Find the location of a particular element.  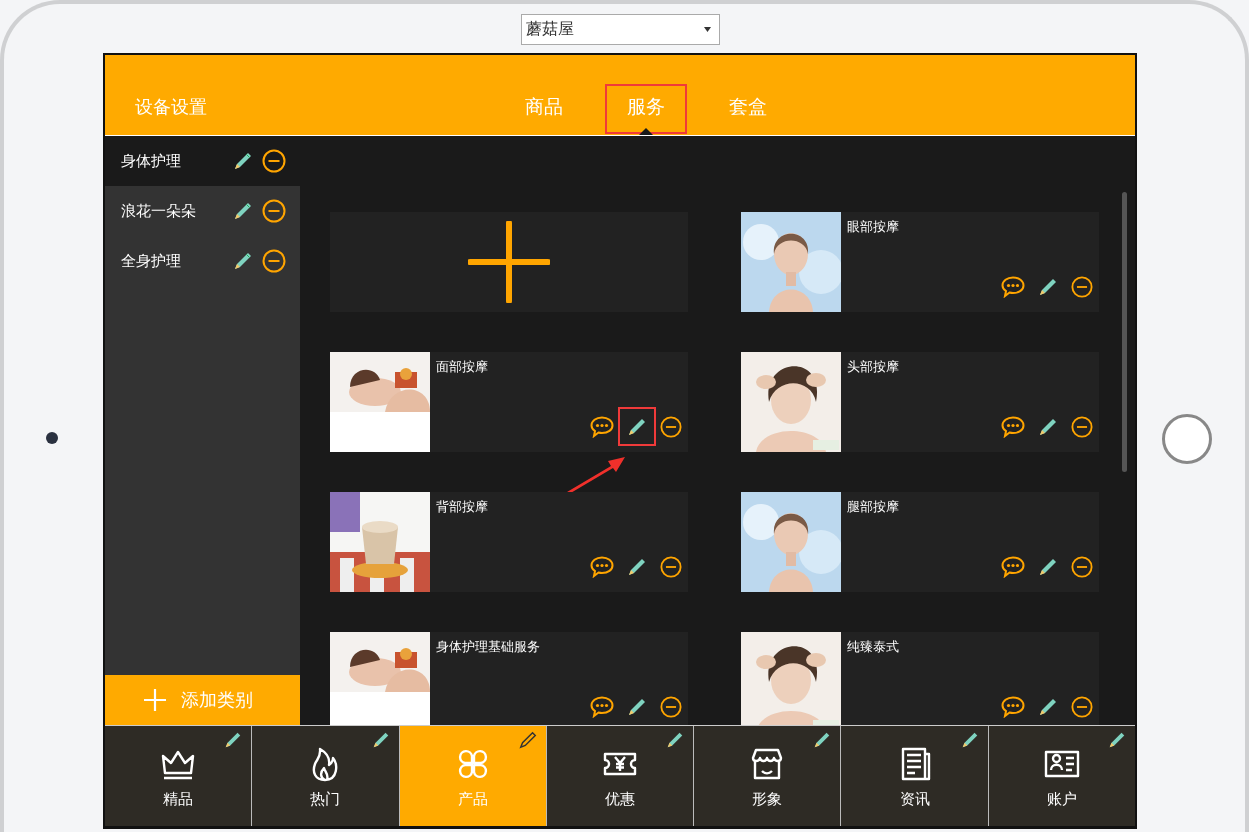

service-name: 纯臻泰式 is located at coordinates (873, 646).